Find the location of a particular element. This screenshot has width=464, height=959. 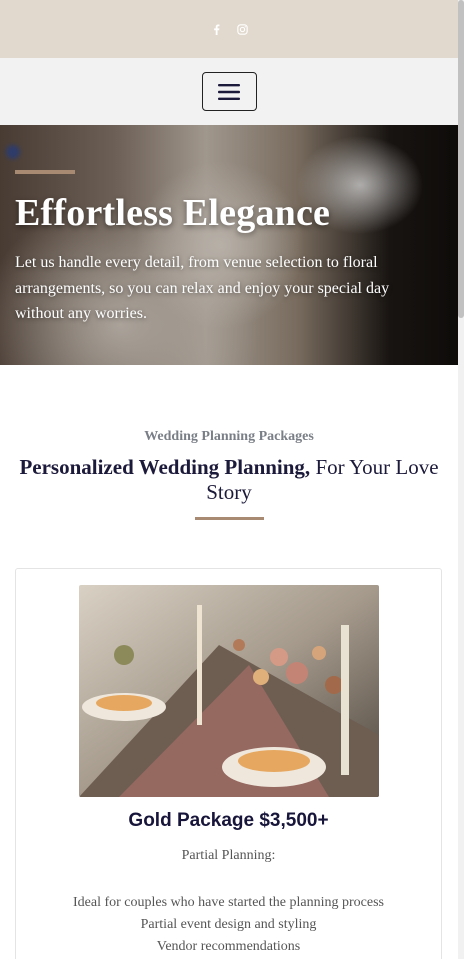

hero-accent-line is located at coordinates (45, 172).